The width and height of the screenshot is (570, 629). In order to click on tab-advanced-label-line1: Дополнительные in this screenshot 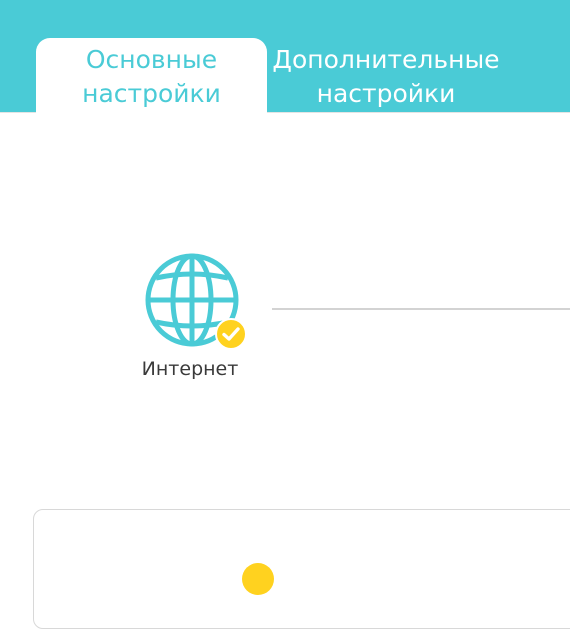, I will do `click(386, 59)`.